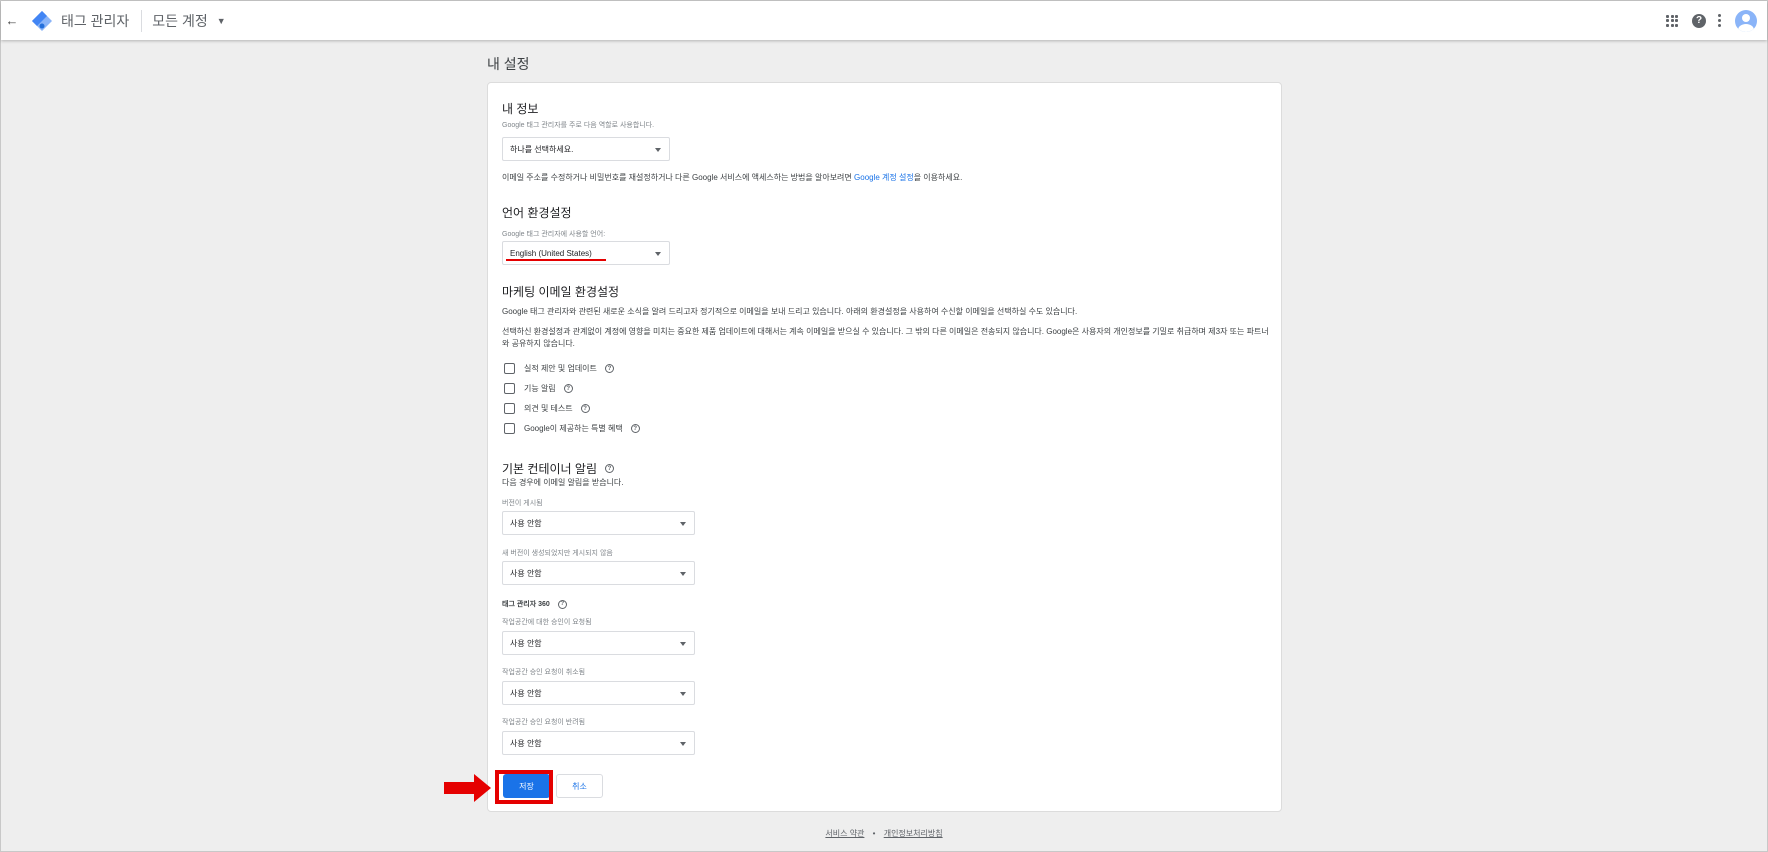  What do you see at coordinates (938, 177) in the screenshot?
I see `account-settings-note-suffix: 을 이용하세요.` at bounding box center [938, 177].